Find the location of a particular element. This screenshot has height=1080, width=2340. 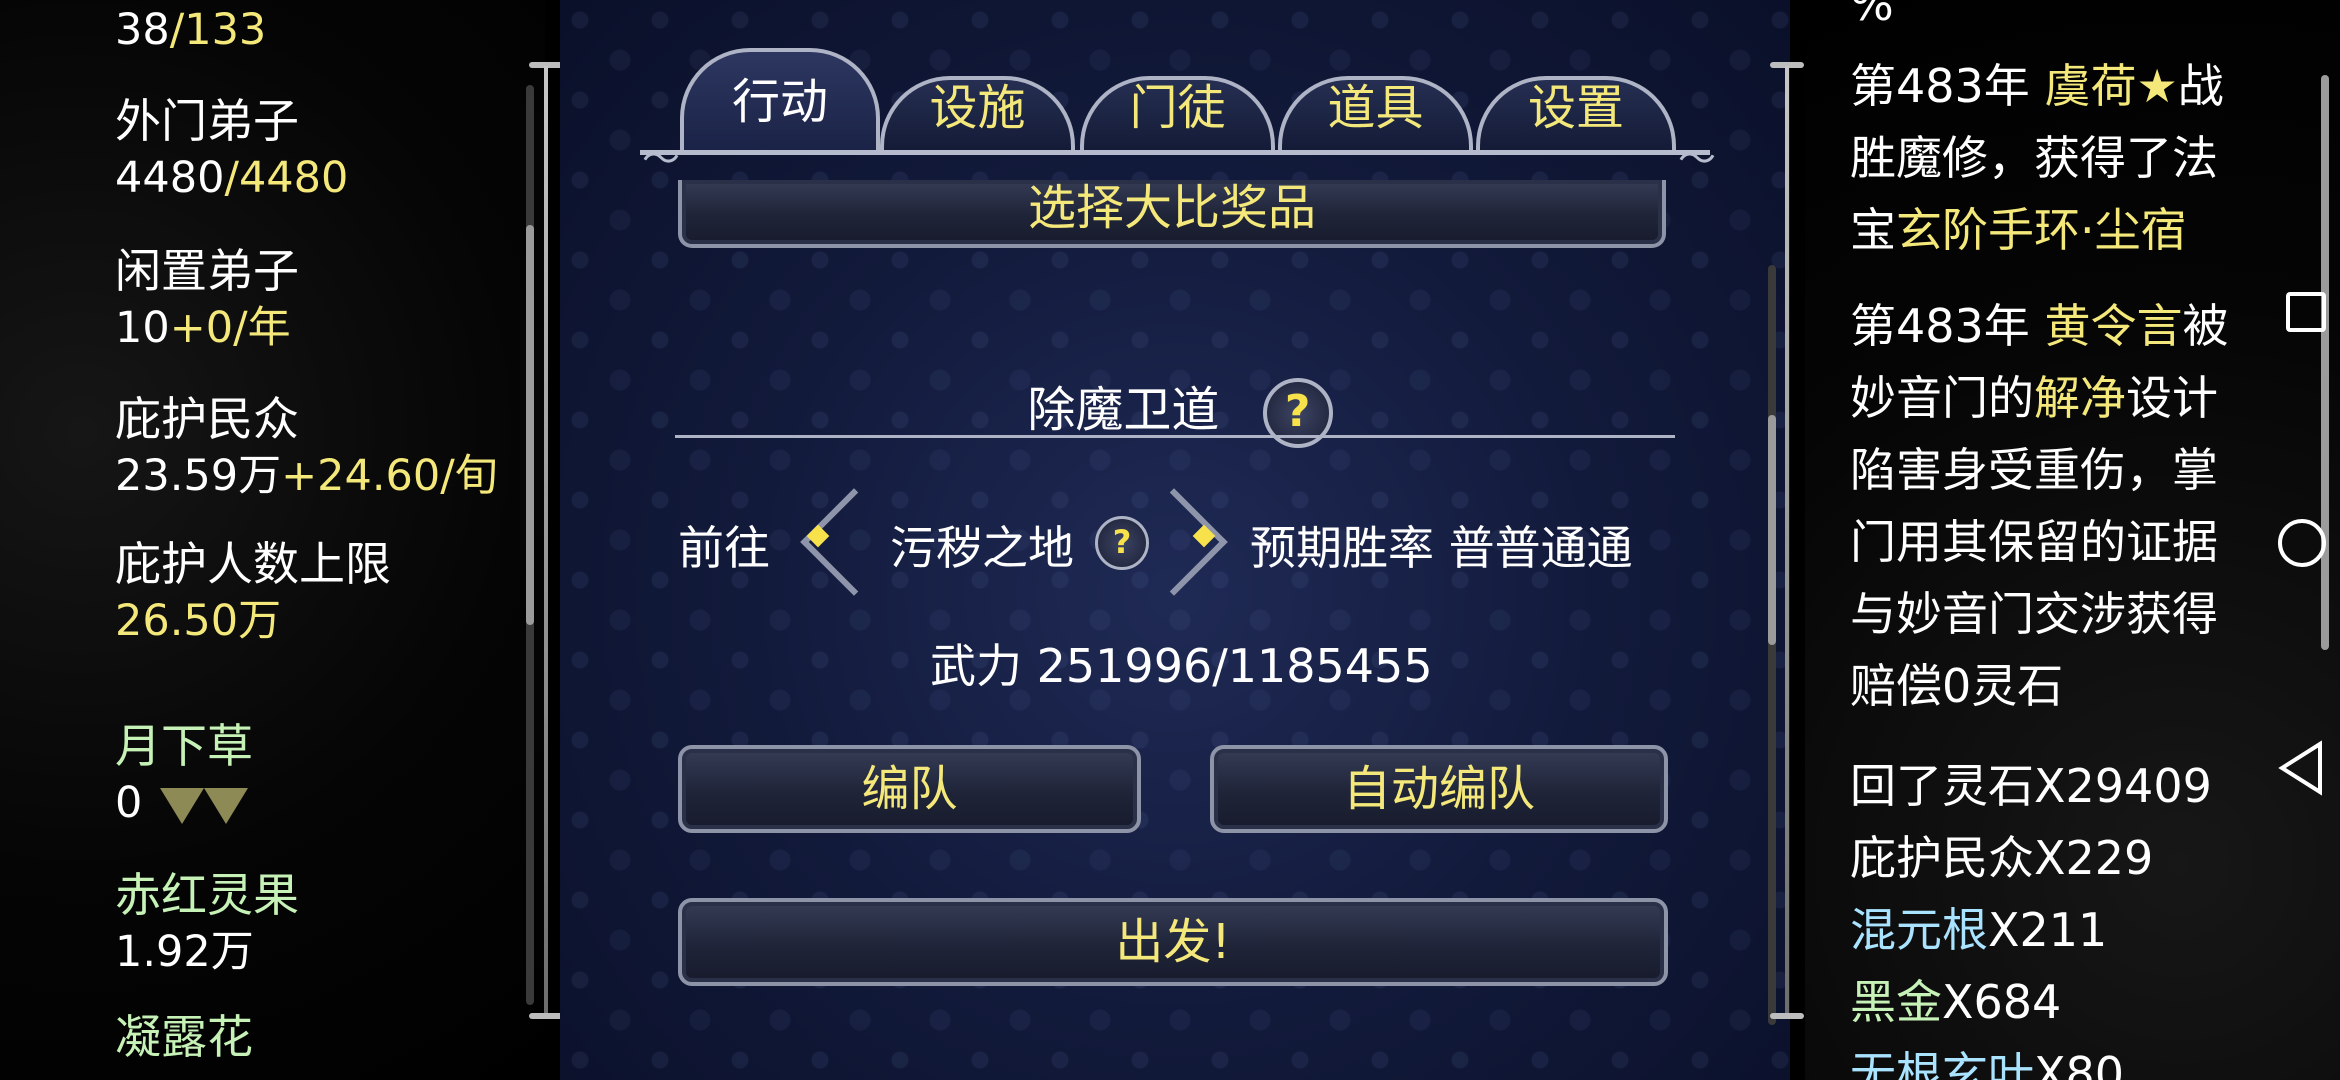

log-entry: 第483年 虞荷★战胜魔修，获得了法宝玄阶手环·尘宿 is located at coordinates (2050, 158).